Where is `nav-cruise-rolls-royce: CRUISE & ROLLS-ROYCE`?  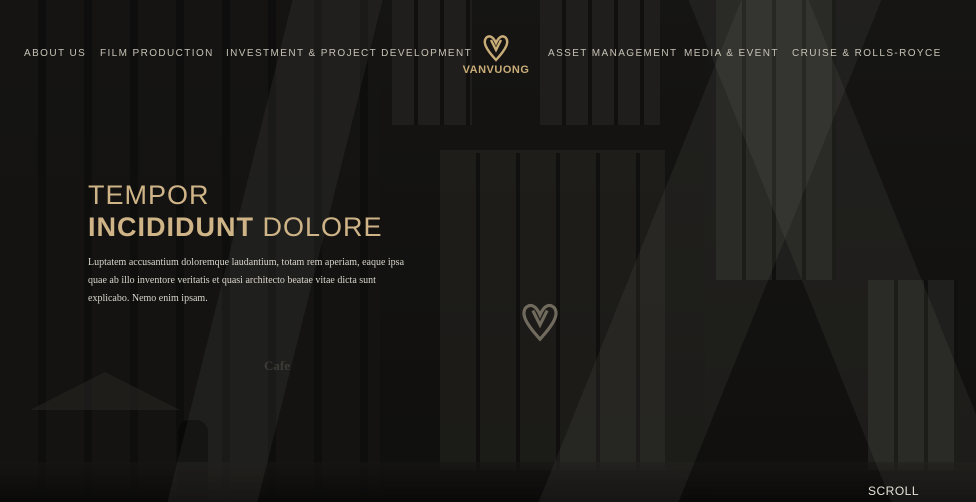 nav-cruise-rolls-royce: CRUISE & ROLLS-ROYCE is located at coordinates (867, 53).